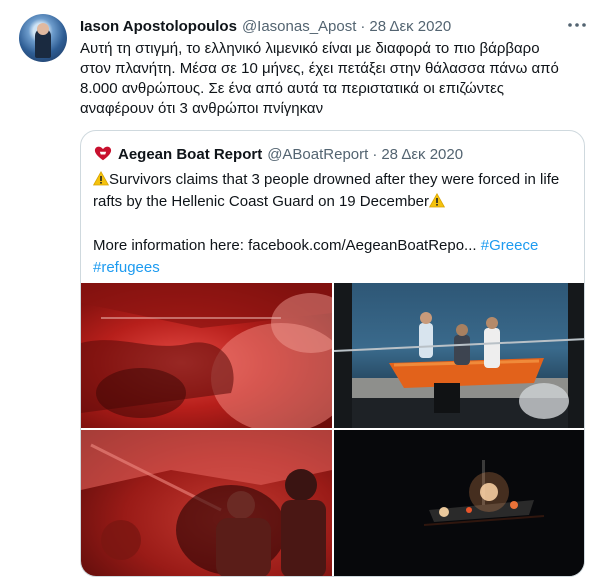 Image resolution: width=603 pixels, height=586 pixels. What do you see at coordinates (299, 26) in the screenshot?
I see `author-handle: @Iasonas_Apost` at bounding box center [299, 26].